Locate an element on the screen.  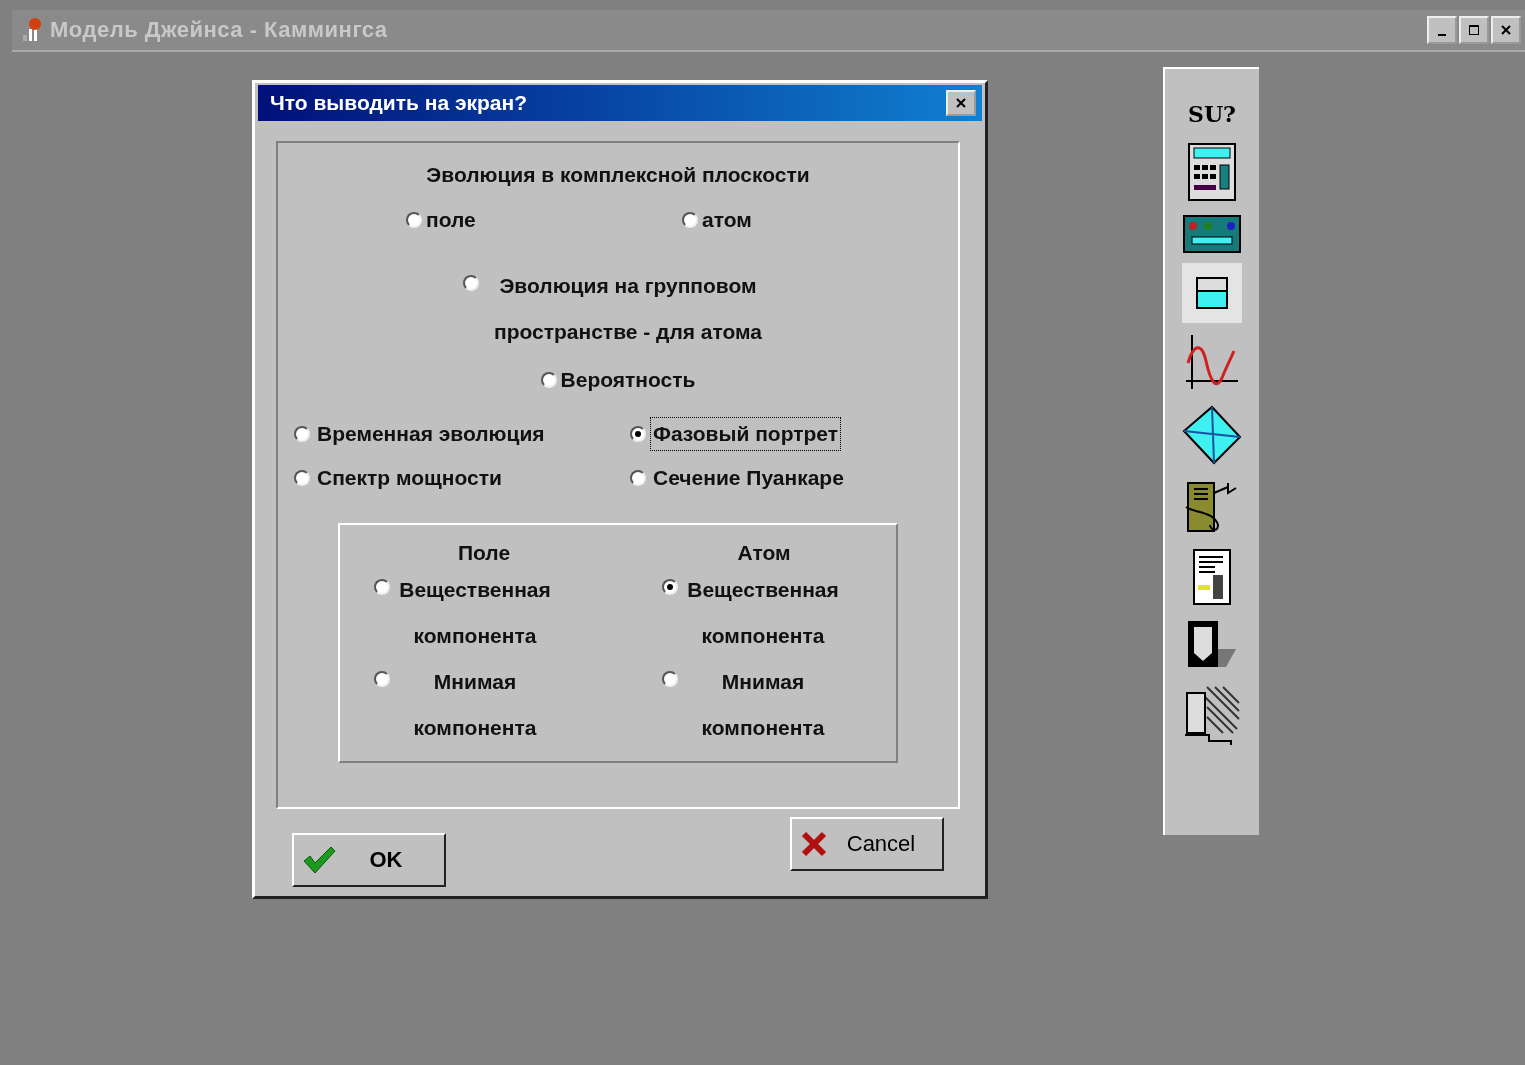
graph-icon is located at coordinates (1212, 362).